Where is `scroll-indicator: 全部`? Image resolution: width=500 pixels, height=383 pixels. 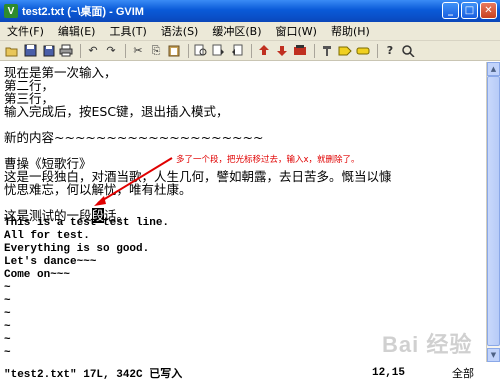
scroll-indicator: 全部 is located at coordinates (463, 373).